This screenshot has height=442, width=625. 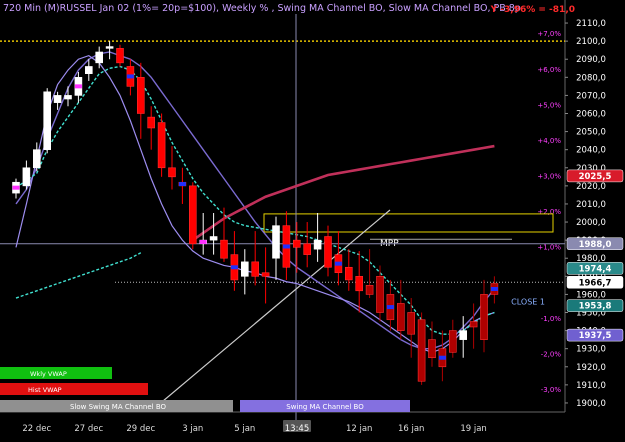 What do you see at coordinates (595, 336) in the screenshot?
I see `price-marker-label: 1937,5` at bounding box center [595, 336].